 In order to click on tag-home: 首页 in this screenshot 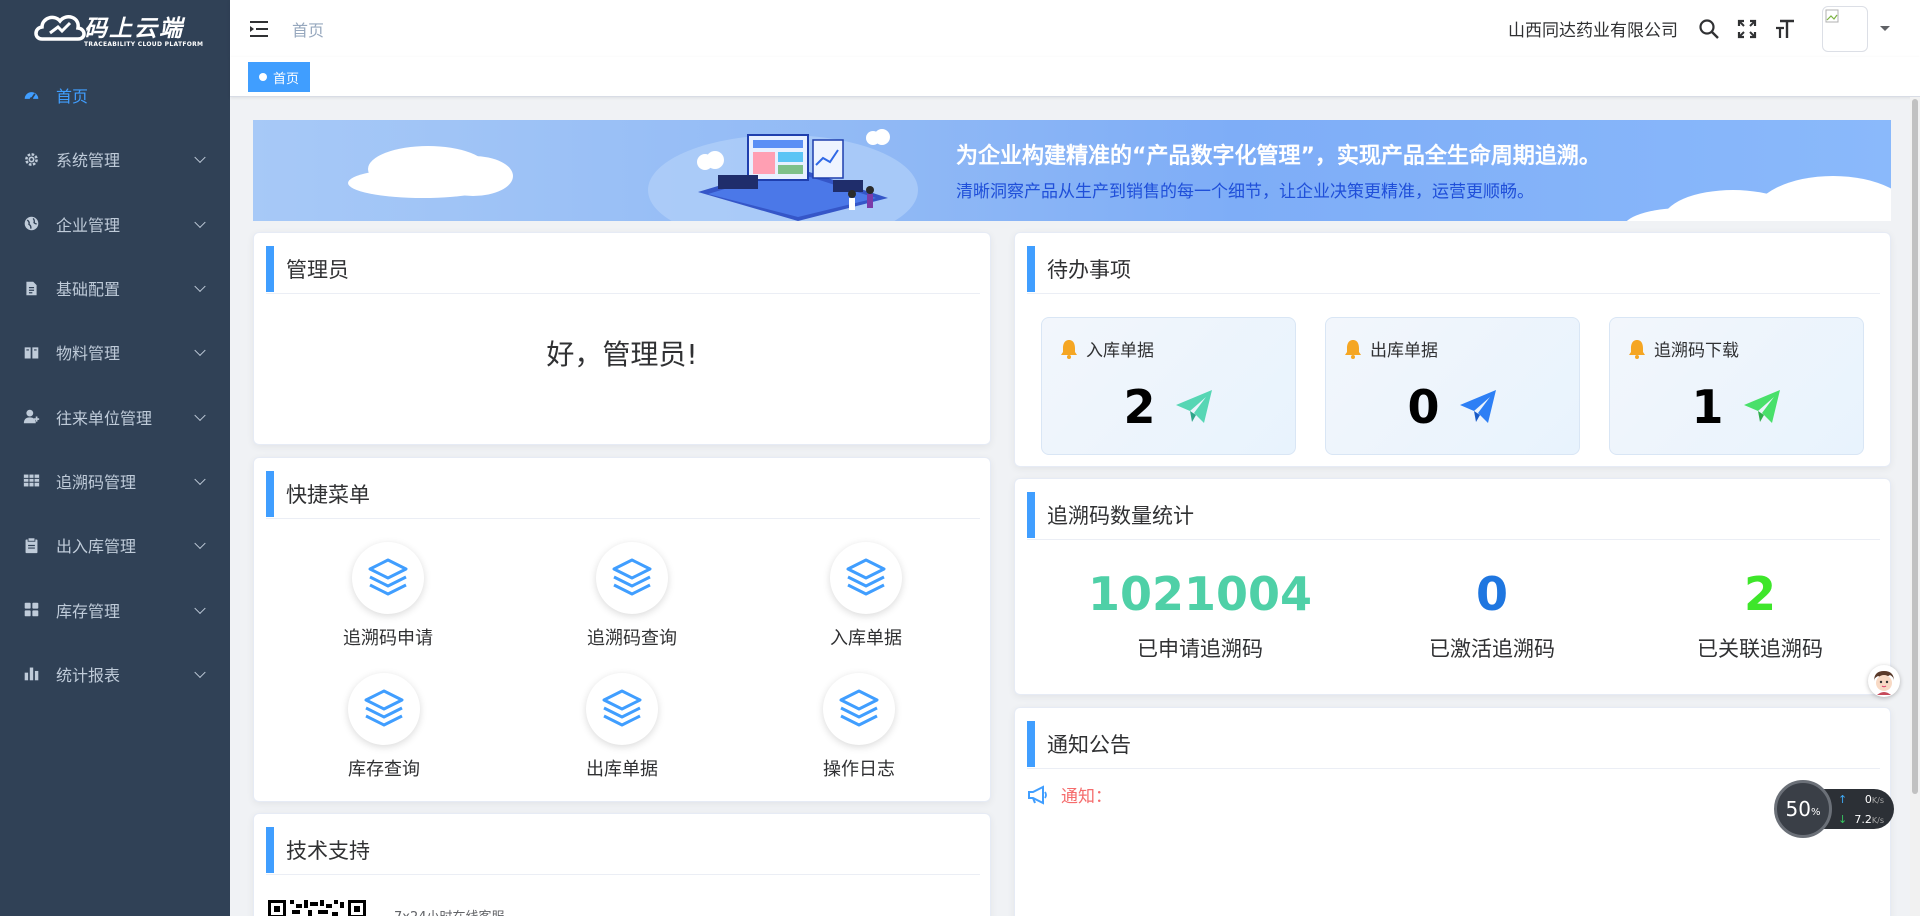, I will do `click(279, 77)`.